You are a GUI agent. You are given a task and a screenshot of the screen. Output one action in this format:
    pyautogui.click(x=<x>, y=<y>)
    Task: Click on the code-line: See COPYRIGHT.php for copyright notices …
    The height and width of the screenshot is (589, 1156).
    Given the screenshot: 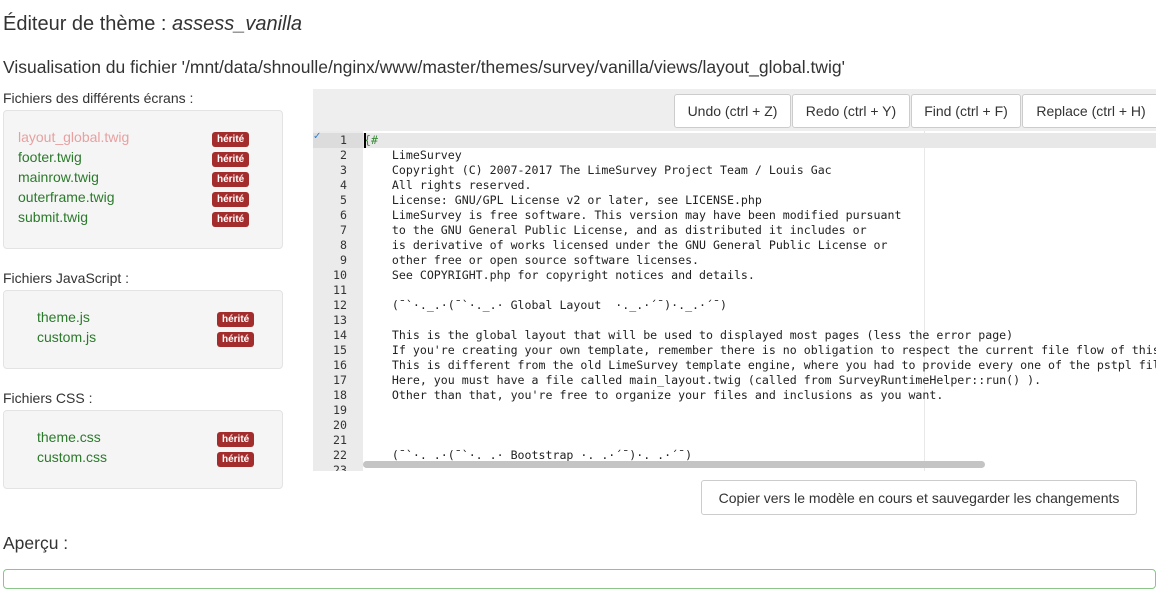 What is the action you would take?
    pyautogui.click(x=559, y=275)
    